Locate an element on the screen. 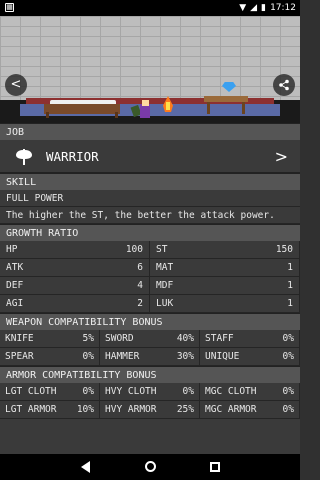 The width and height of the screenshot is (320, 480). weapon-hammer: HAMMER 30% is located at coordinates (150, 357).